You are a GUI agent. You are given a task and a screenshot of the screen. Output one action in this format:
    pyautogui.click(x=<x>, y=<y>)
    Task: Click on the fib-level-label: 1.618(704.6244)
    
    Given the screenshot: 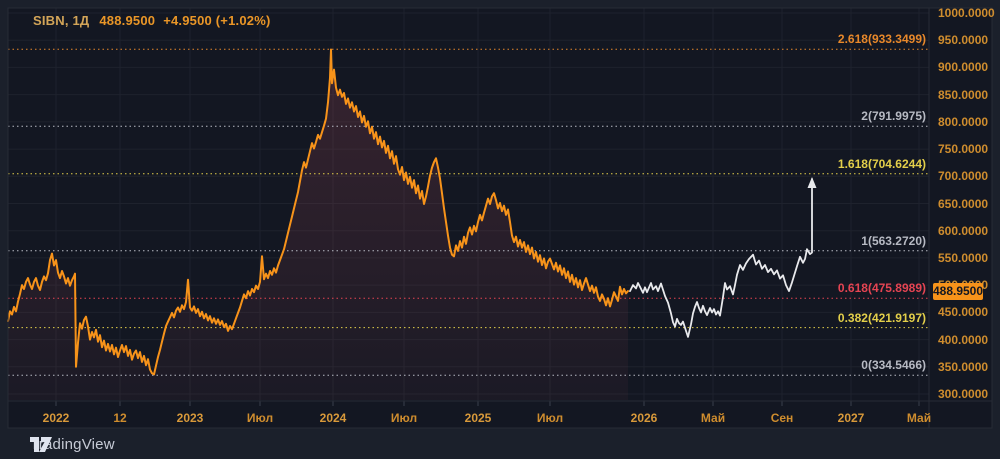 What is the action you would take?
    pyautogui.click(x=882, y=164)
    